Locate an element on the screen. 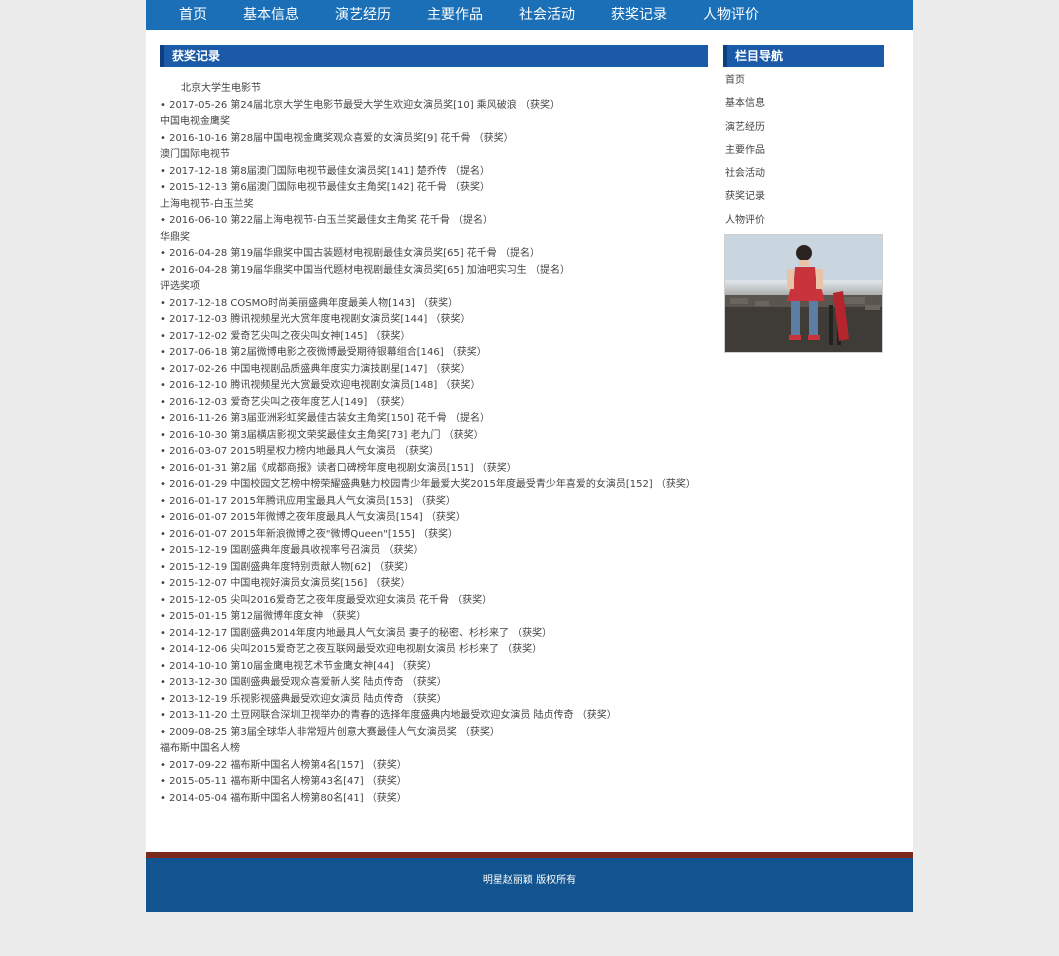 The height and width of the screenshot is (956, 1059). nav-home: 首页 is located at coordinates (193, 15).